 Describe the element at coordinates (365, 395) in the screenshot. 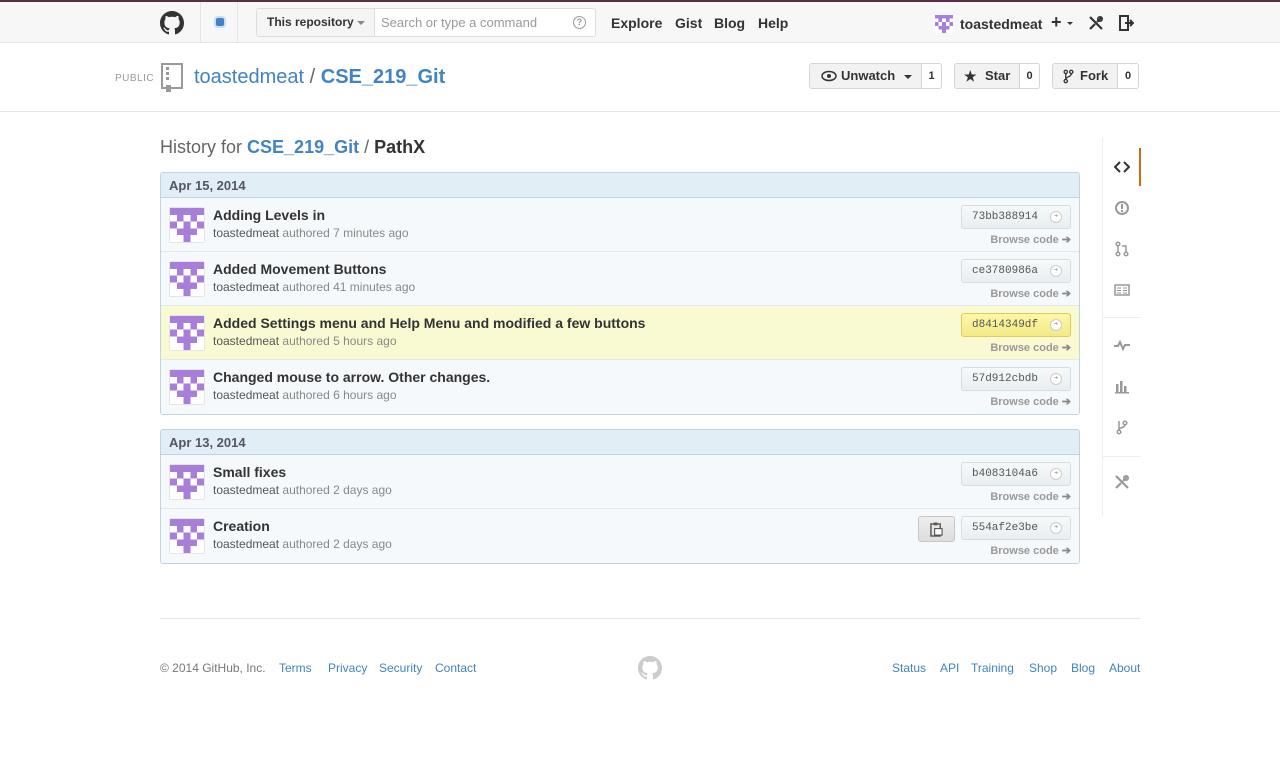

I see `commit-time: 6 hours ago` at that location.